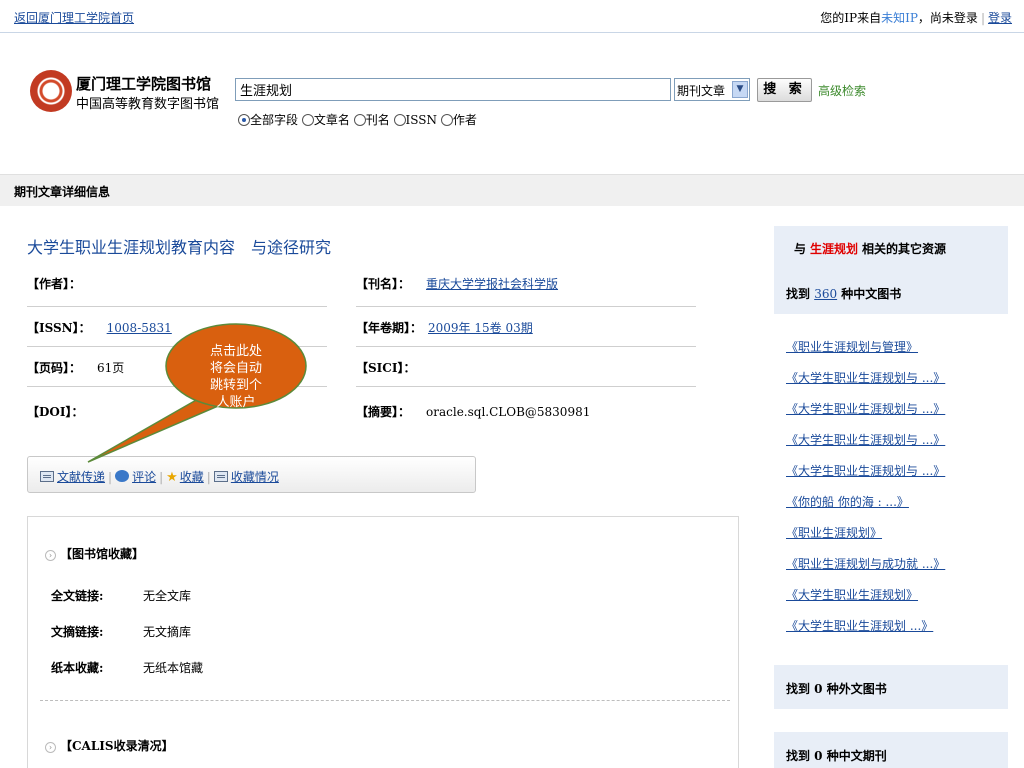 This screenshot has width=1024, height=768. Describe the element at coordinates (148, 104) in the screenshot. I see `library-subtitle: 中国高等教育数字图书馆` at that location.